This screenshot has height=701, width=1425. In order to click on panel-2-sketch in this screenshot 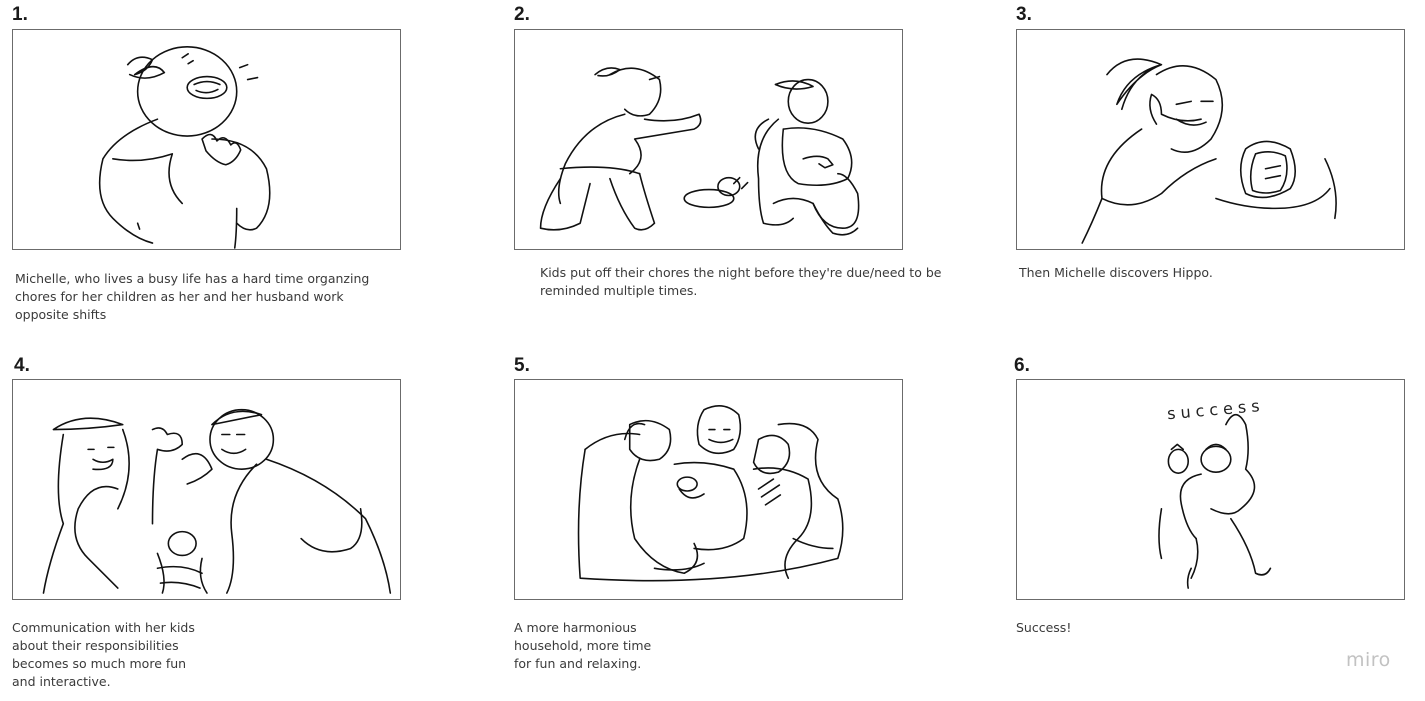, I will do `click(708, 139)`.